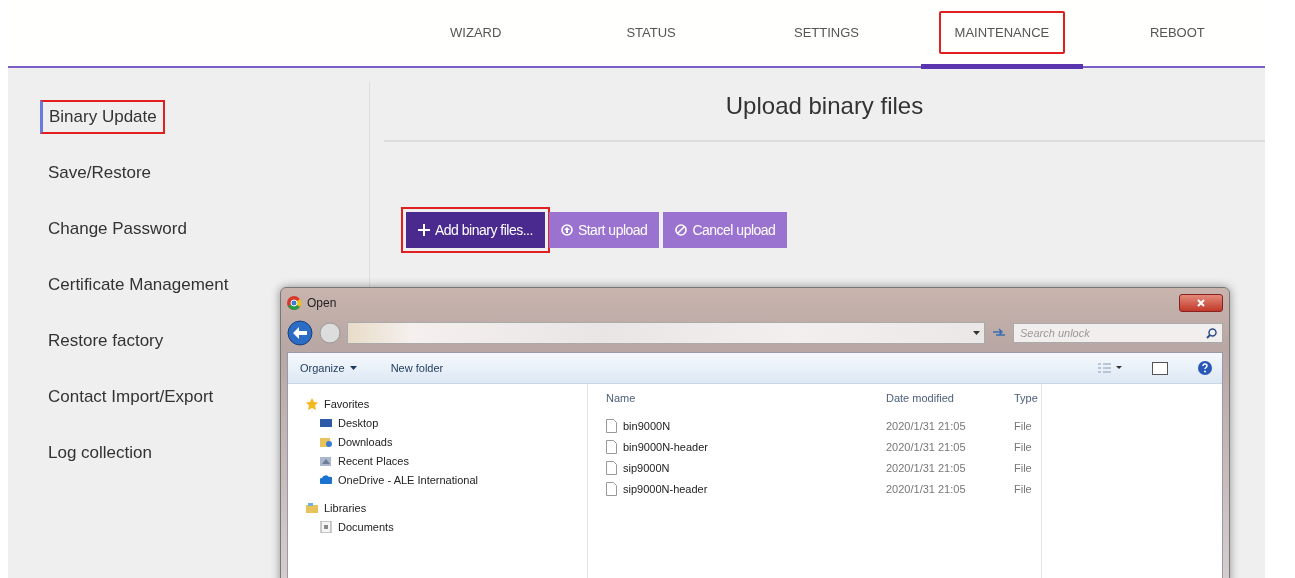 The image size is (1295, 578). I want to click on nav-tab: WIZARD, so click(476, 34).